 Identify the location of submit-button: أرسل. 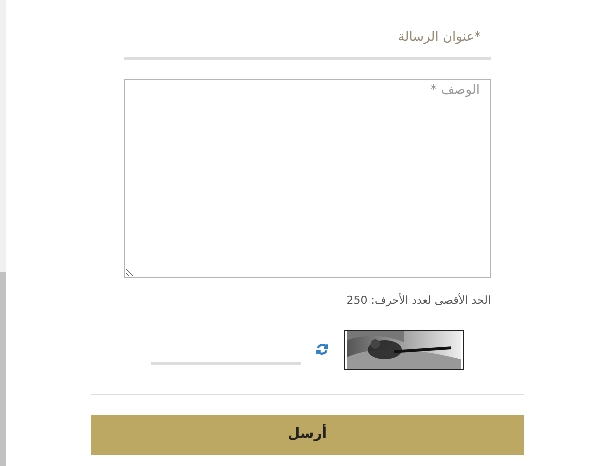
(307, 434).